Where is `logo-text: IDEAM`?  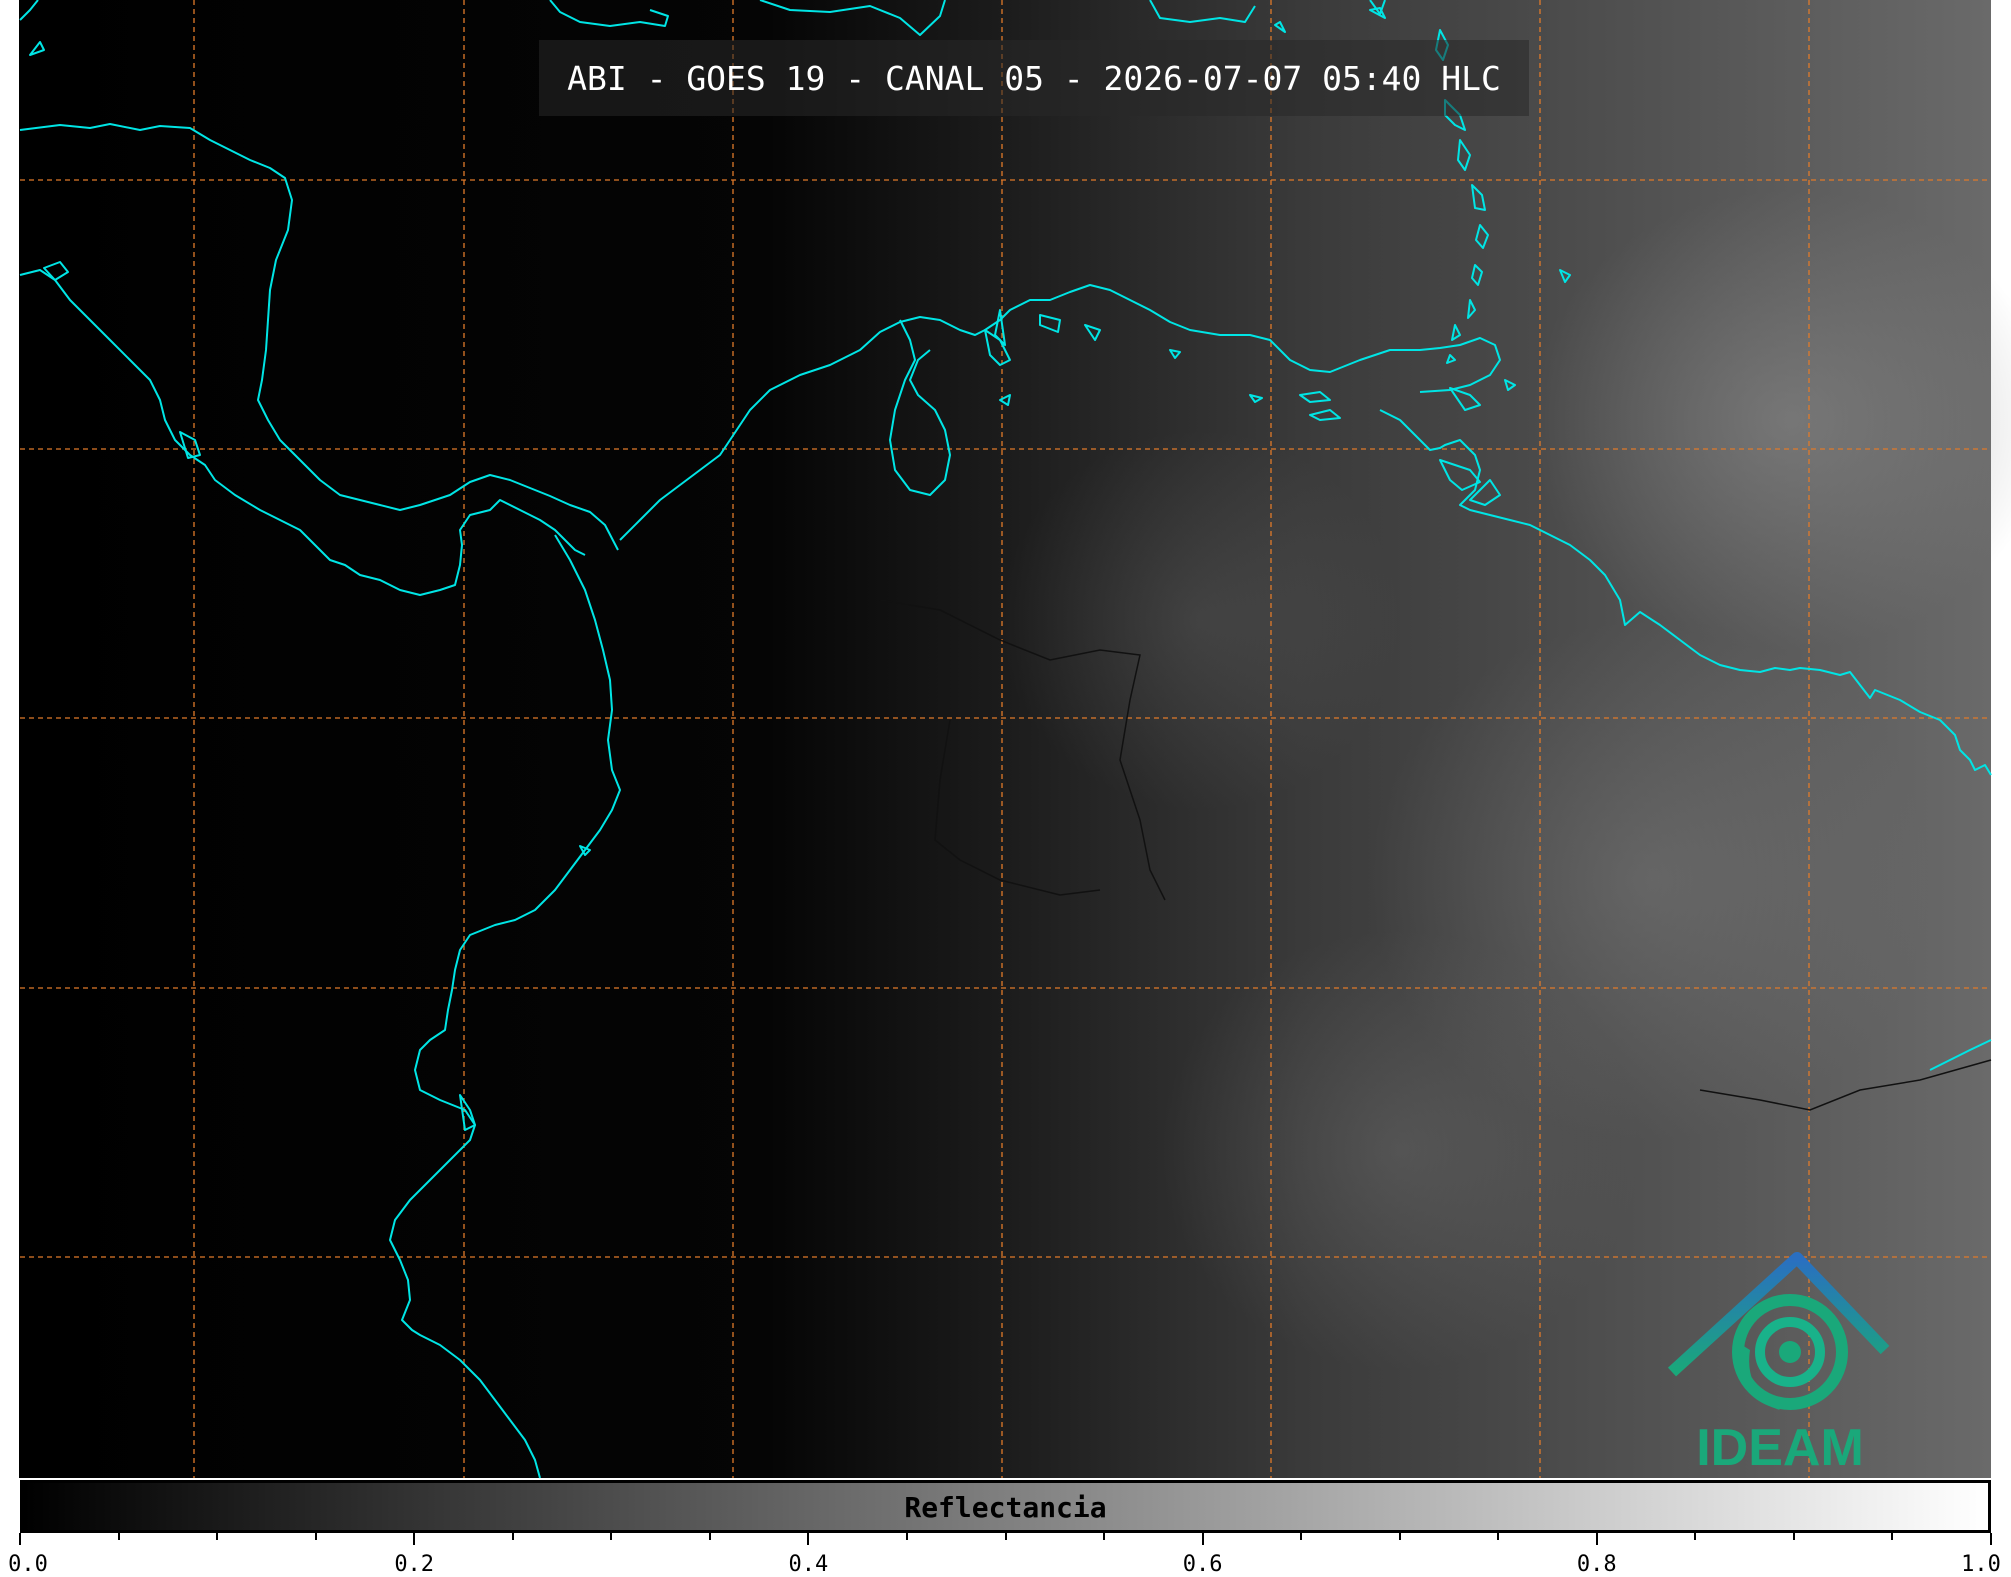 logo-text: IDEAM is located at coordinates (1780, 1448).